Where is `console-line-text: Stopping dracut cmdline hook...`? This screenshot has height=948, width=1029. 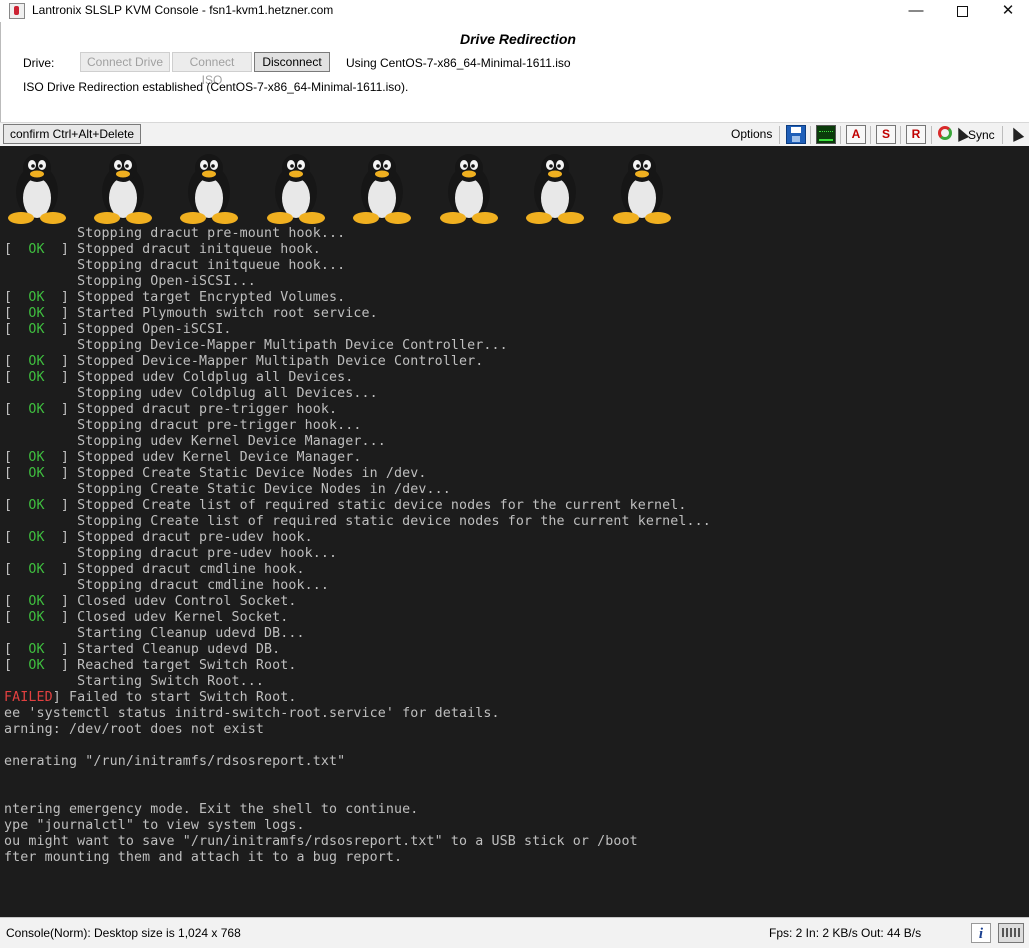 console-line-text: Stopping dracut cmdline hook... is located at coordinates (167, 585).